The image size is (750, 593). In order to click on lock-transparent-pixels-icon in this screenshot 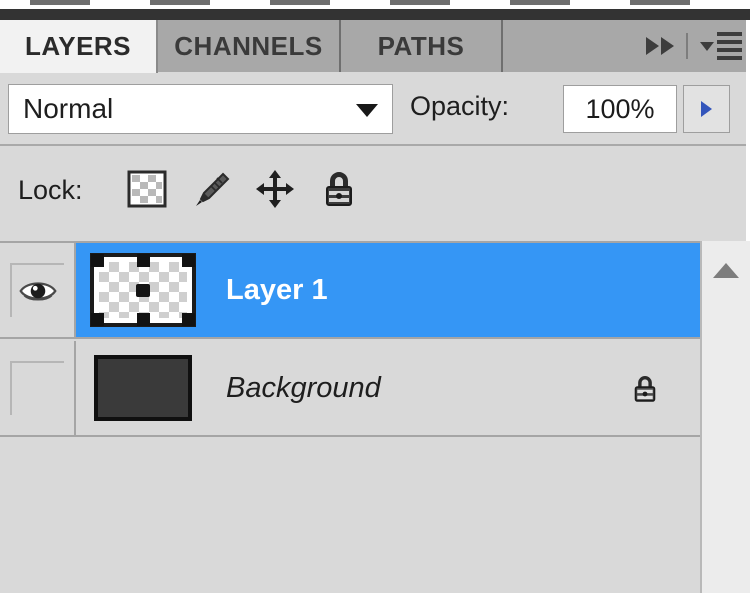, I will do `click(147, 191)`.